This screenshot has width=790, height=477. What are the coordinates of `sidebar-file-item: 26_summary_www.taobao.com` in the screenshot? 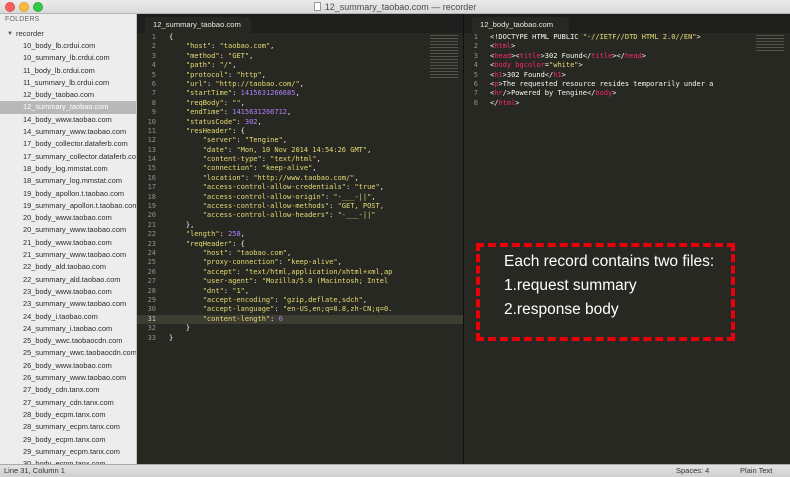 It's located at (68, 378).